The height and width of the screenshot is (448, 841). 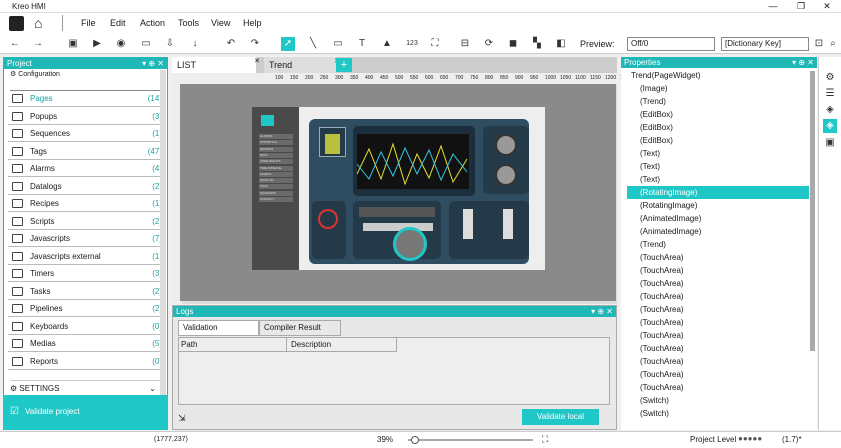 I want to click on rectangle-icon: ▭, so click(x=338, y=44).